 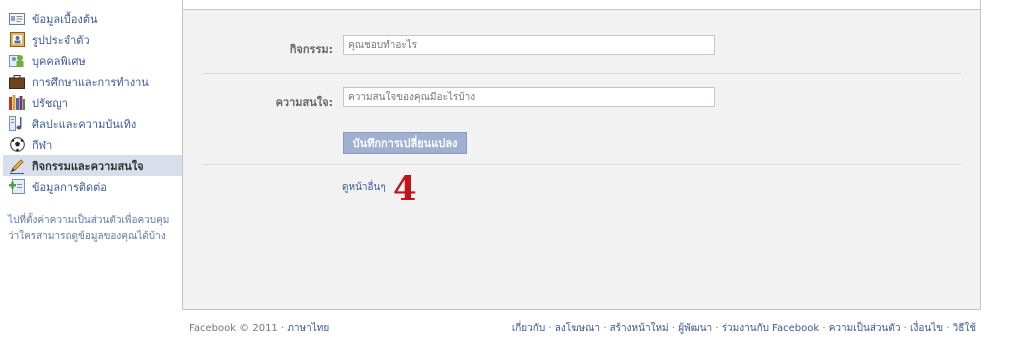 I want to click on sidebar-item-label: ปรัชญา, so click(x=50, y=103).